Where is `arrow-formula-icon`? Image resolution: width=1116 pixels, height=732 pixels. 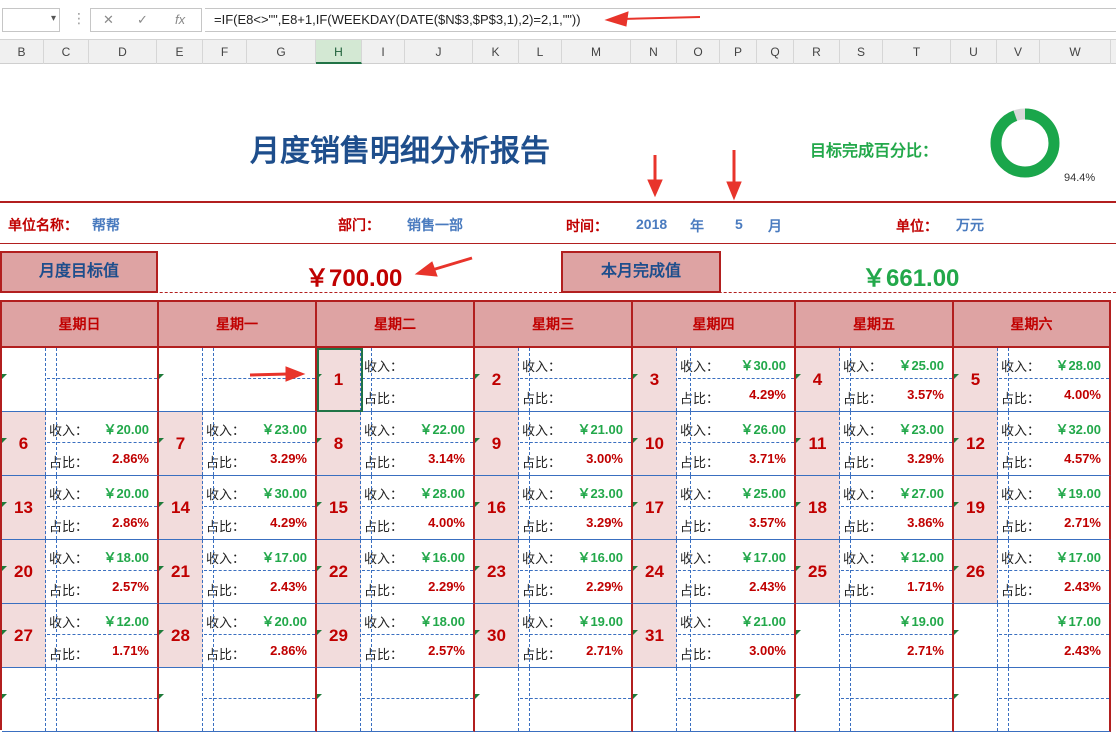 arrow-formula-icon is located at coordinates (661, 18).